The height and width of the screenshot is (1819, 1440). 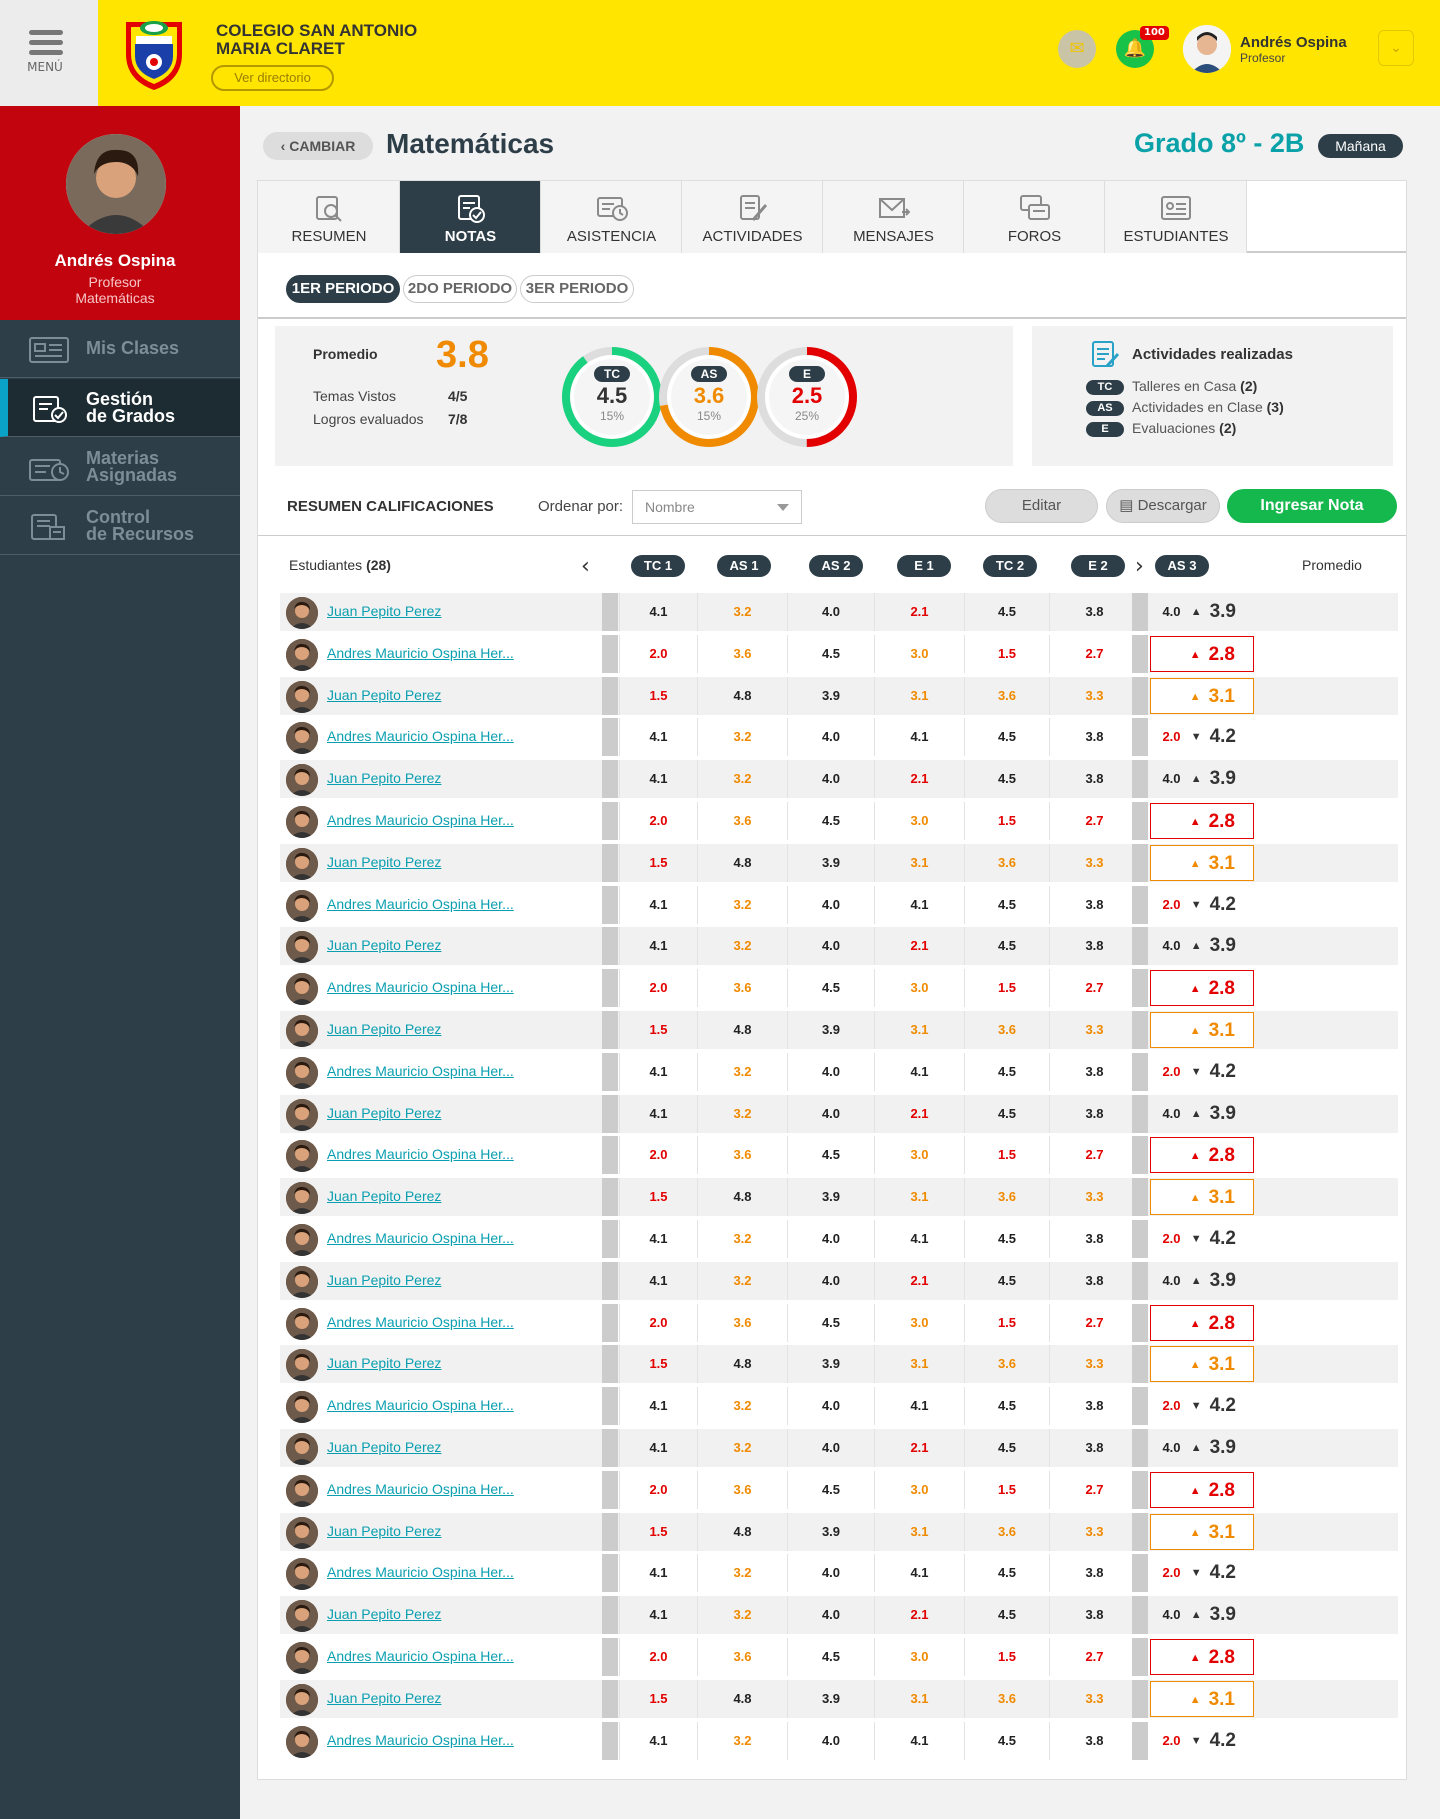 What do you see at coordinates (318, 146) in the screenshot?
I see `change-subject-button: ‹ CAMBIAR` at bounding box center [318, 146].